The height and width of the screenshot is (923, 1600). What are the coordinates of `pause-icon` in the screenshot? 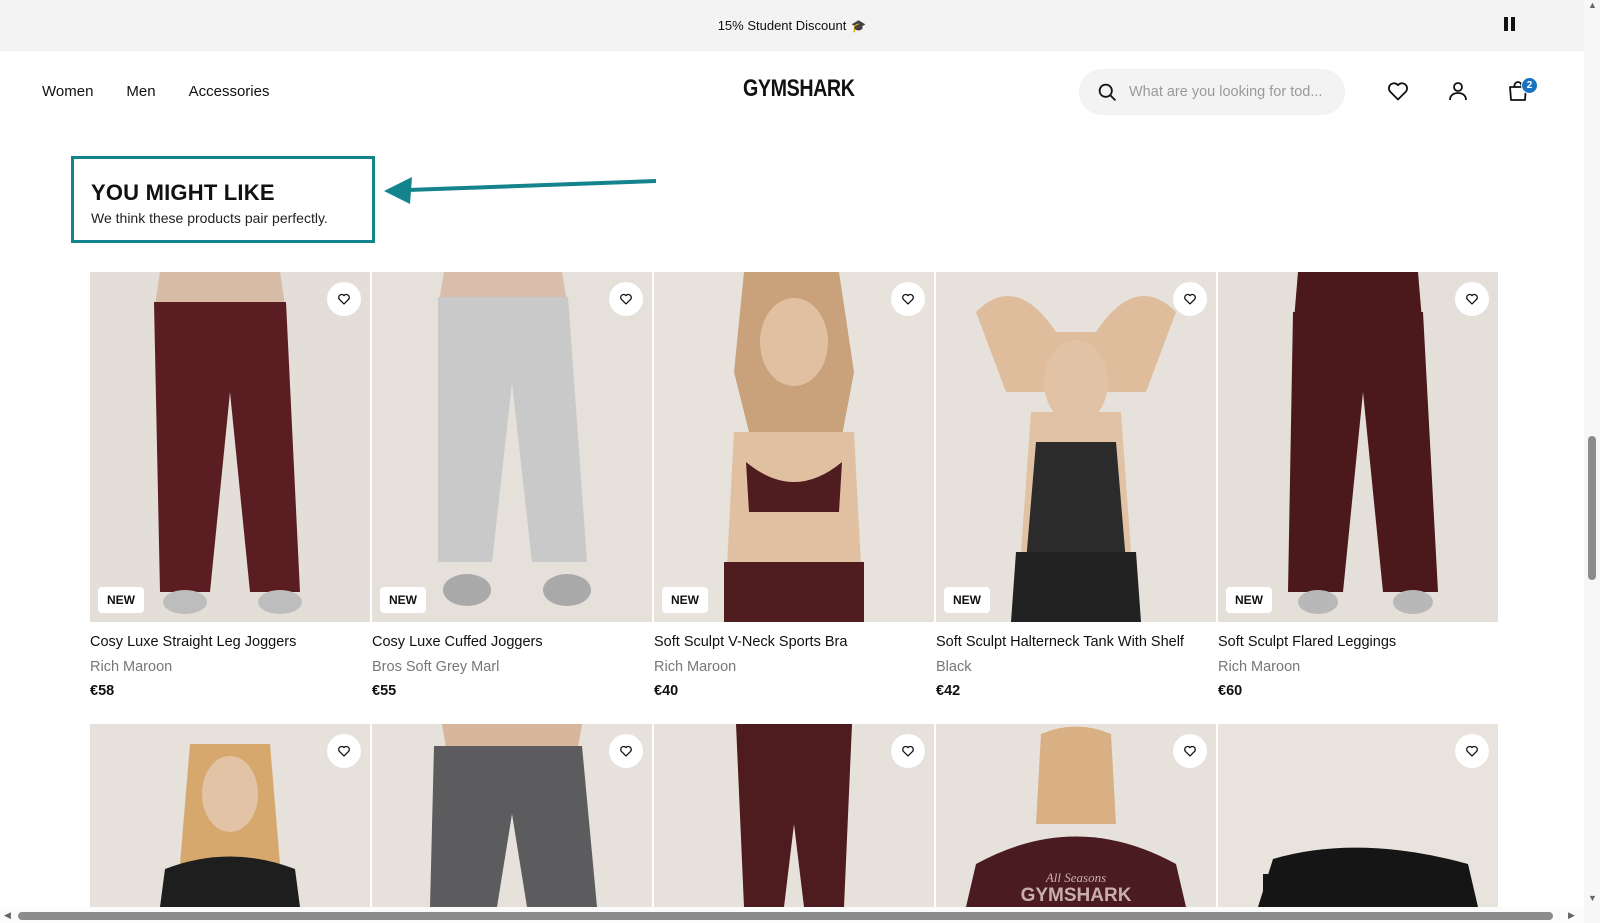 It's located at (1511, 25).